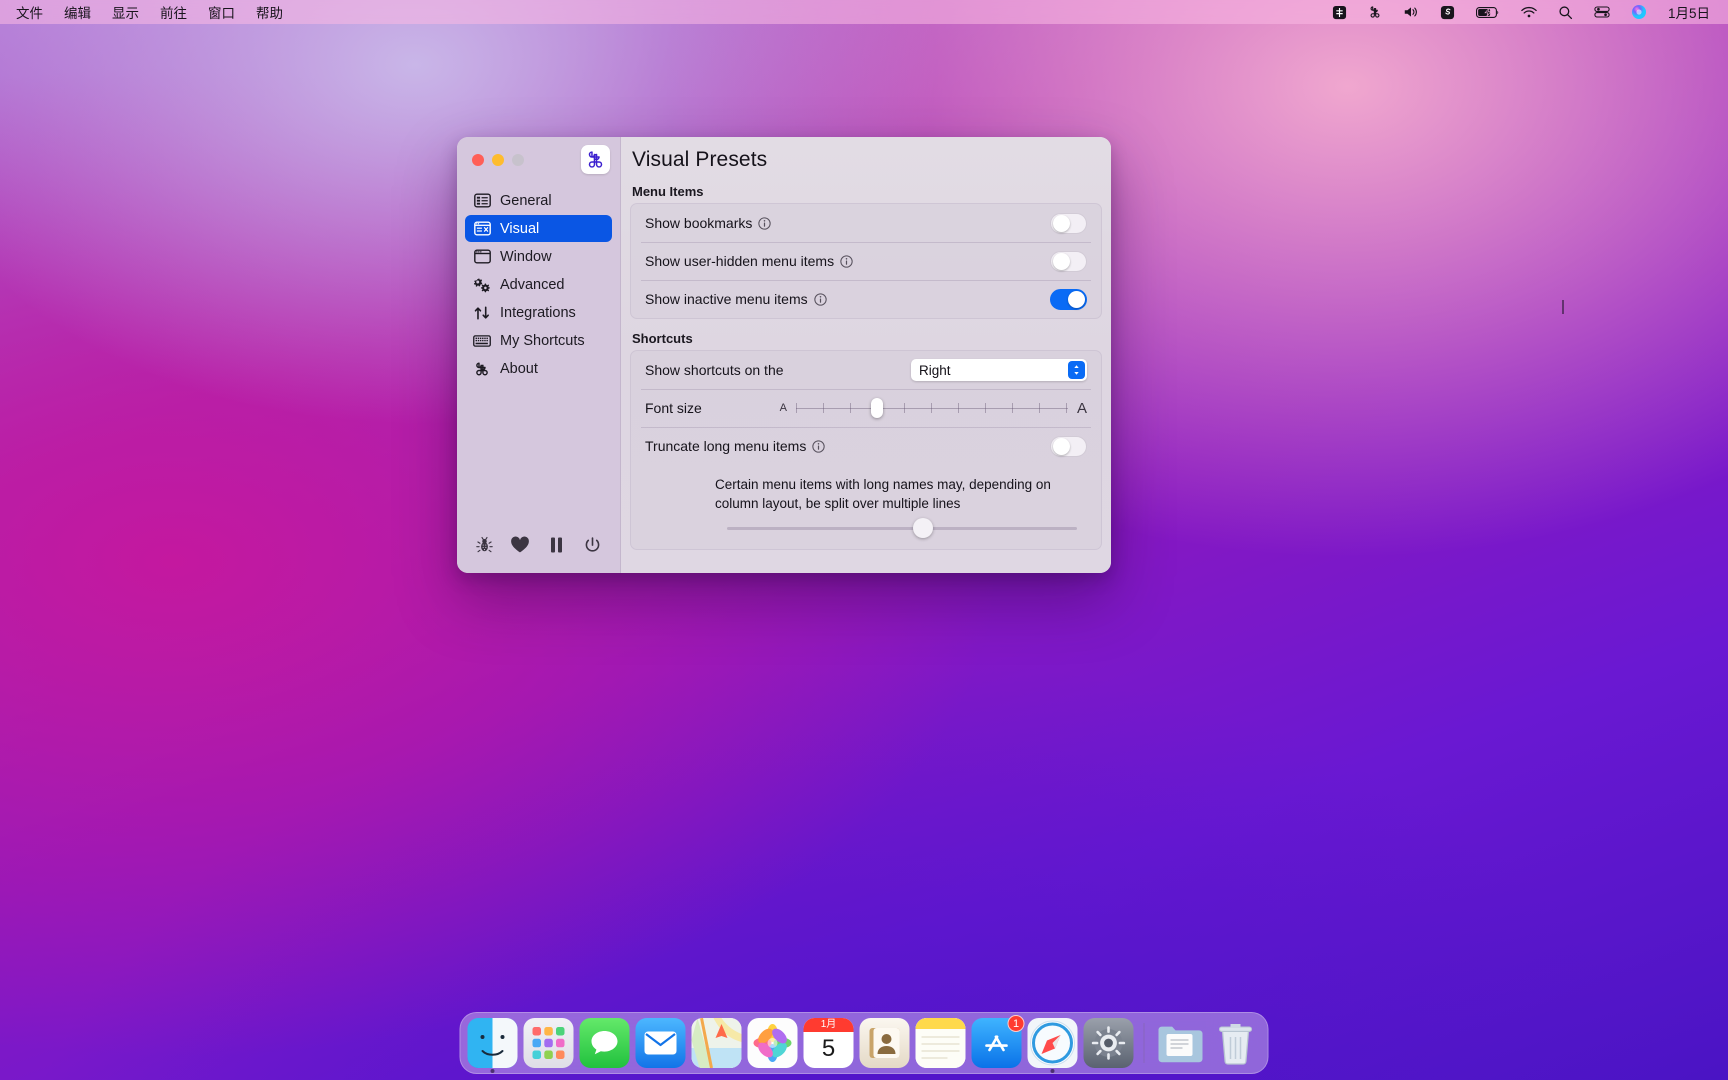 The image size is (1728, 1080). What do you see at coordinates (1076, 370) in the screenshot?
I see `chevron-updown-icon` at bounding box center [1076, 370].